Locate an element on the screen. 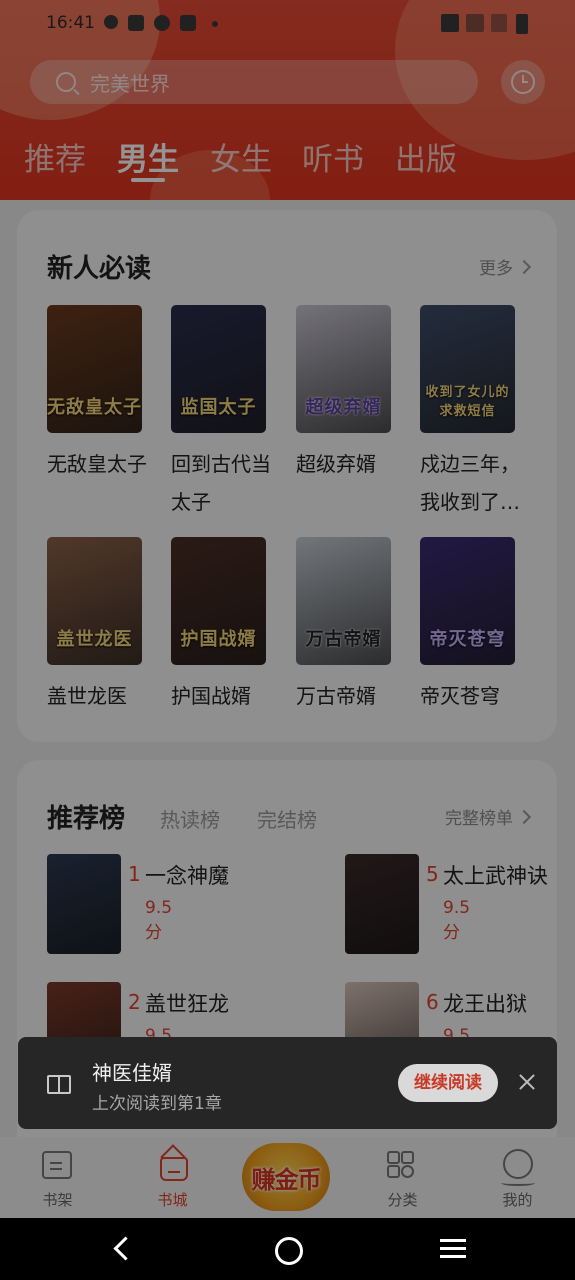  cover-title: 护国战婿 is located at coordinates (218, 639).